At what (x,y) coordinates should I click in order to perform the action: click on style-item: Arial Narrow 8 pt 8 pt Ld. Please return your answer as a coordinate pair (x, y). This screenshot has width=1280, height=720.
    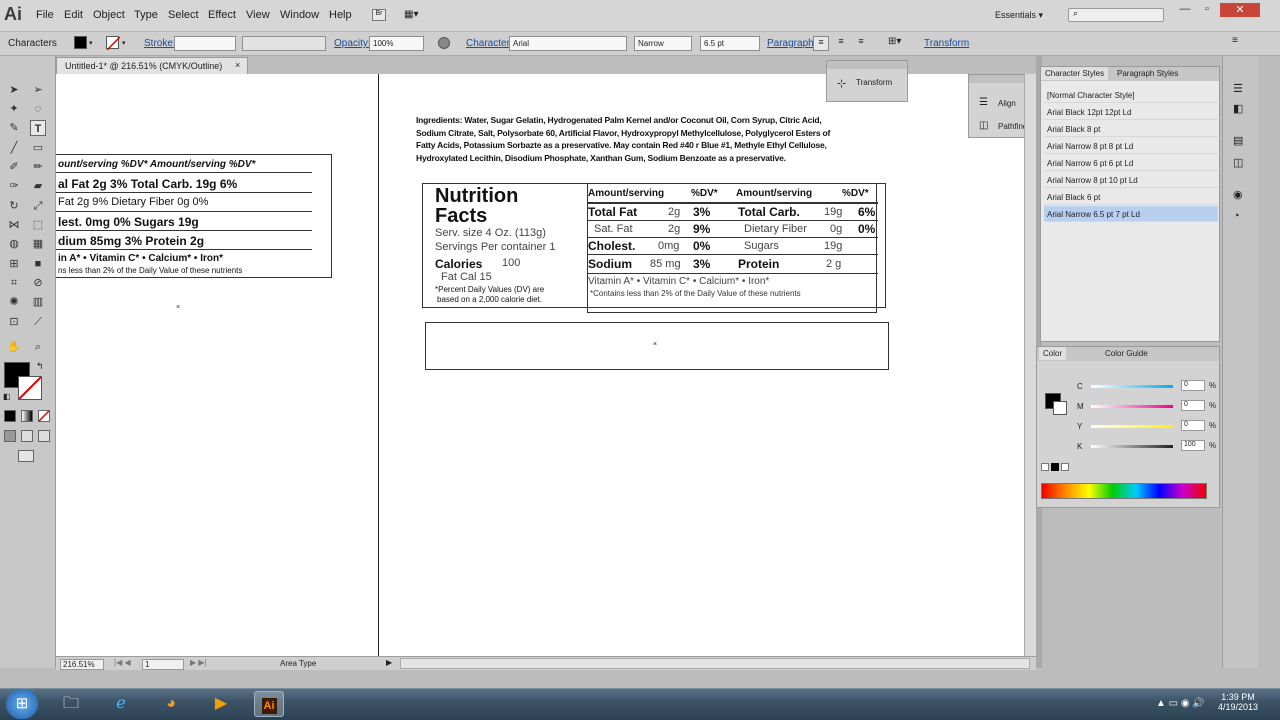
    Looking at the image, I should click on (1131, 146).